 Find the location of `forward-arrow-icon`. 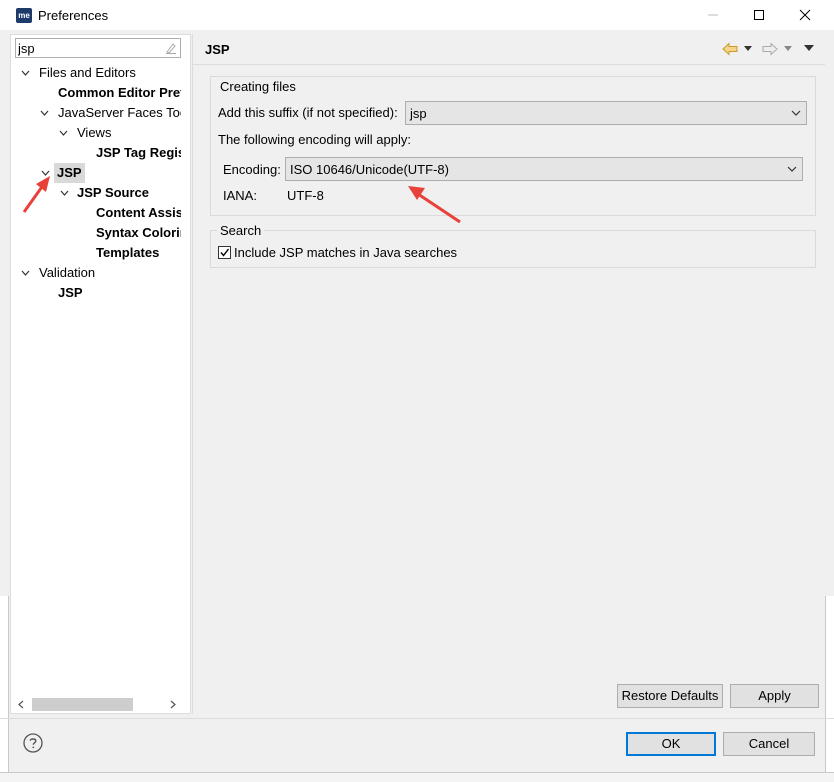

forward-arrow-icon is located at coordinates (770, 49).